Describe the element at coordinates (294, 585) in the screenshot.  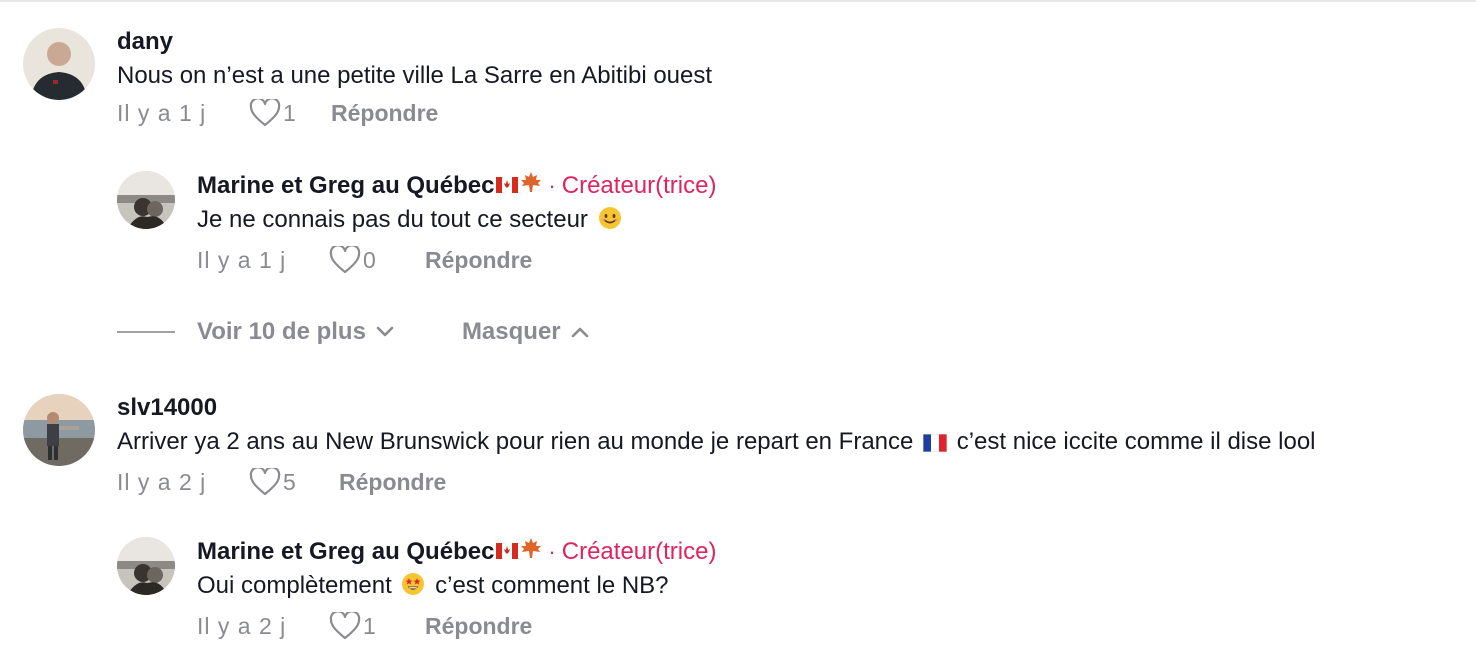
I see `comment-text-part: Oui complètement` at that location.